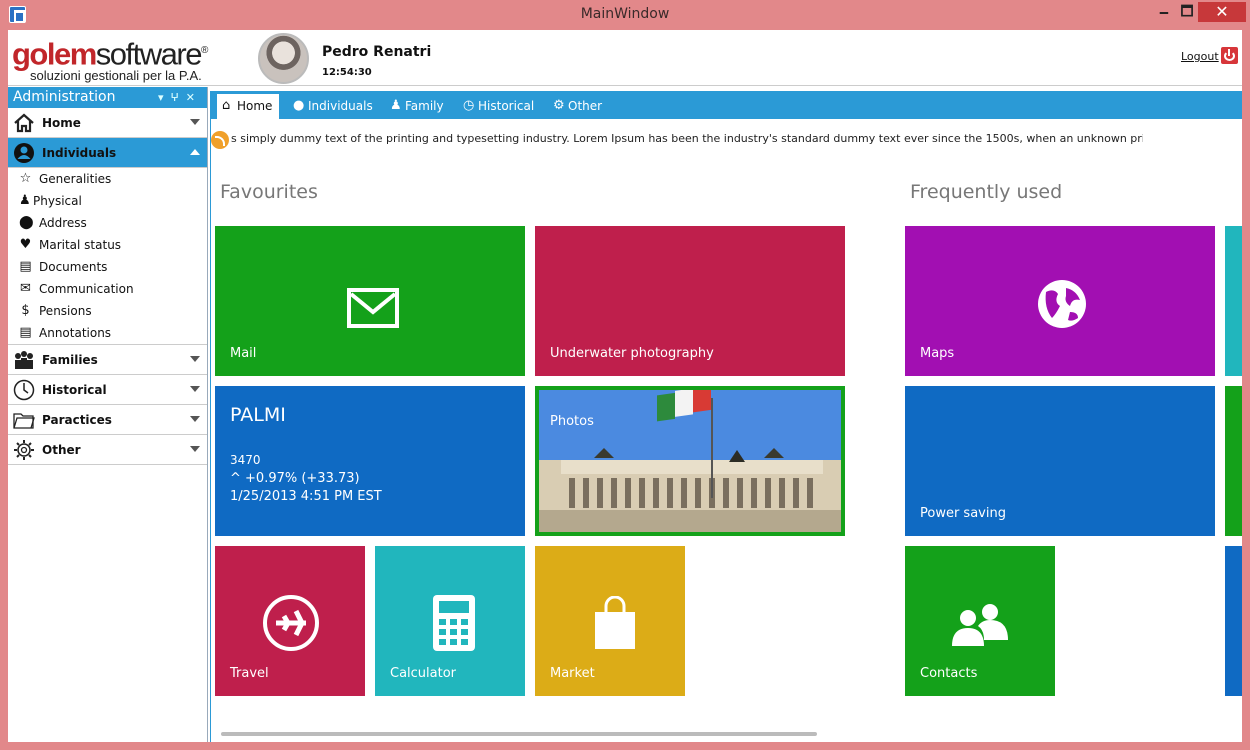 The height and width of the screenshot is (750, 1250). I want to click on close-button: ✕, so click(1222, 12).